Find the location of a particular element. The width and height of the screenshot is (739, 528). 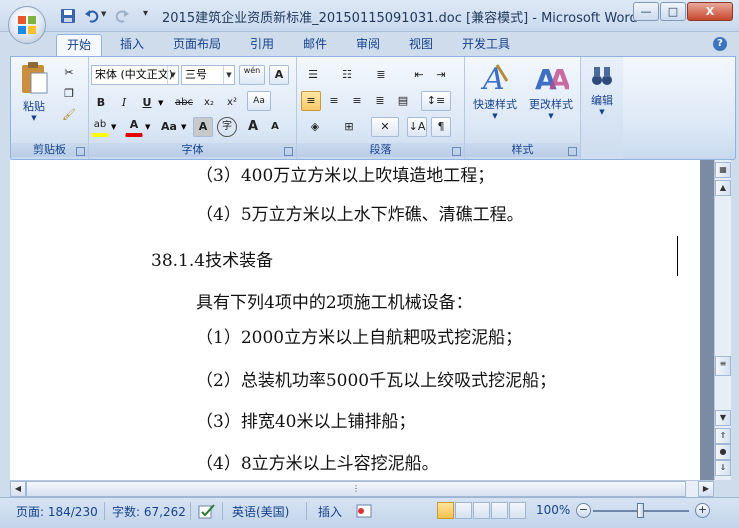

macro-record-icon is located at coordinates (364, 511).